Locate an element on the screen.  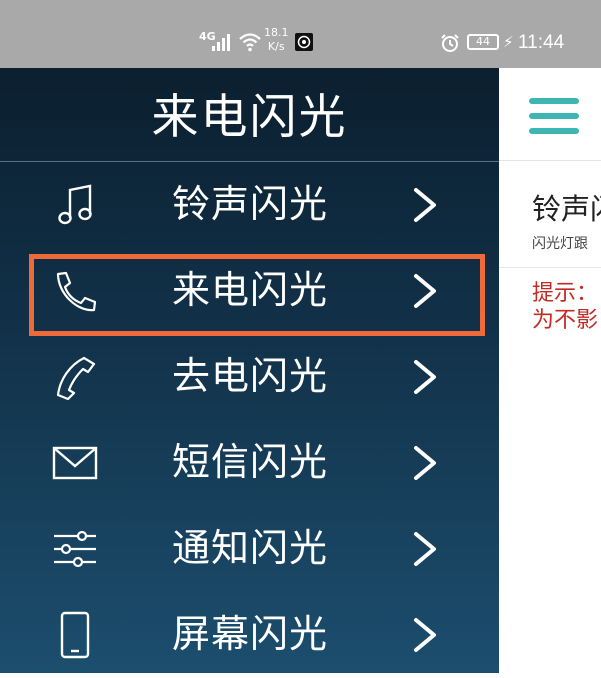
drawer-title: 来电闪光 is located at coordinates (249, 117).